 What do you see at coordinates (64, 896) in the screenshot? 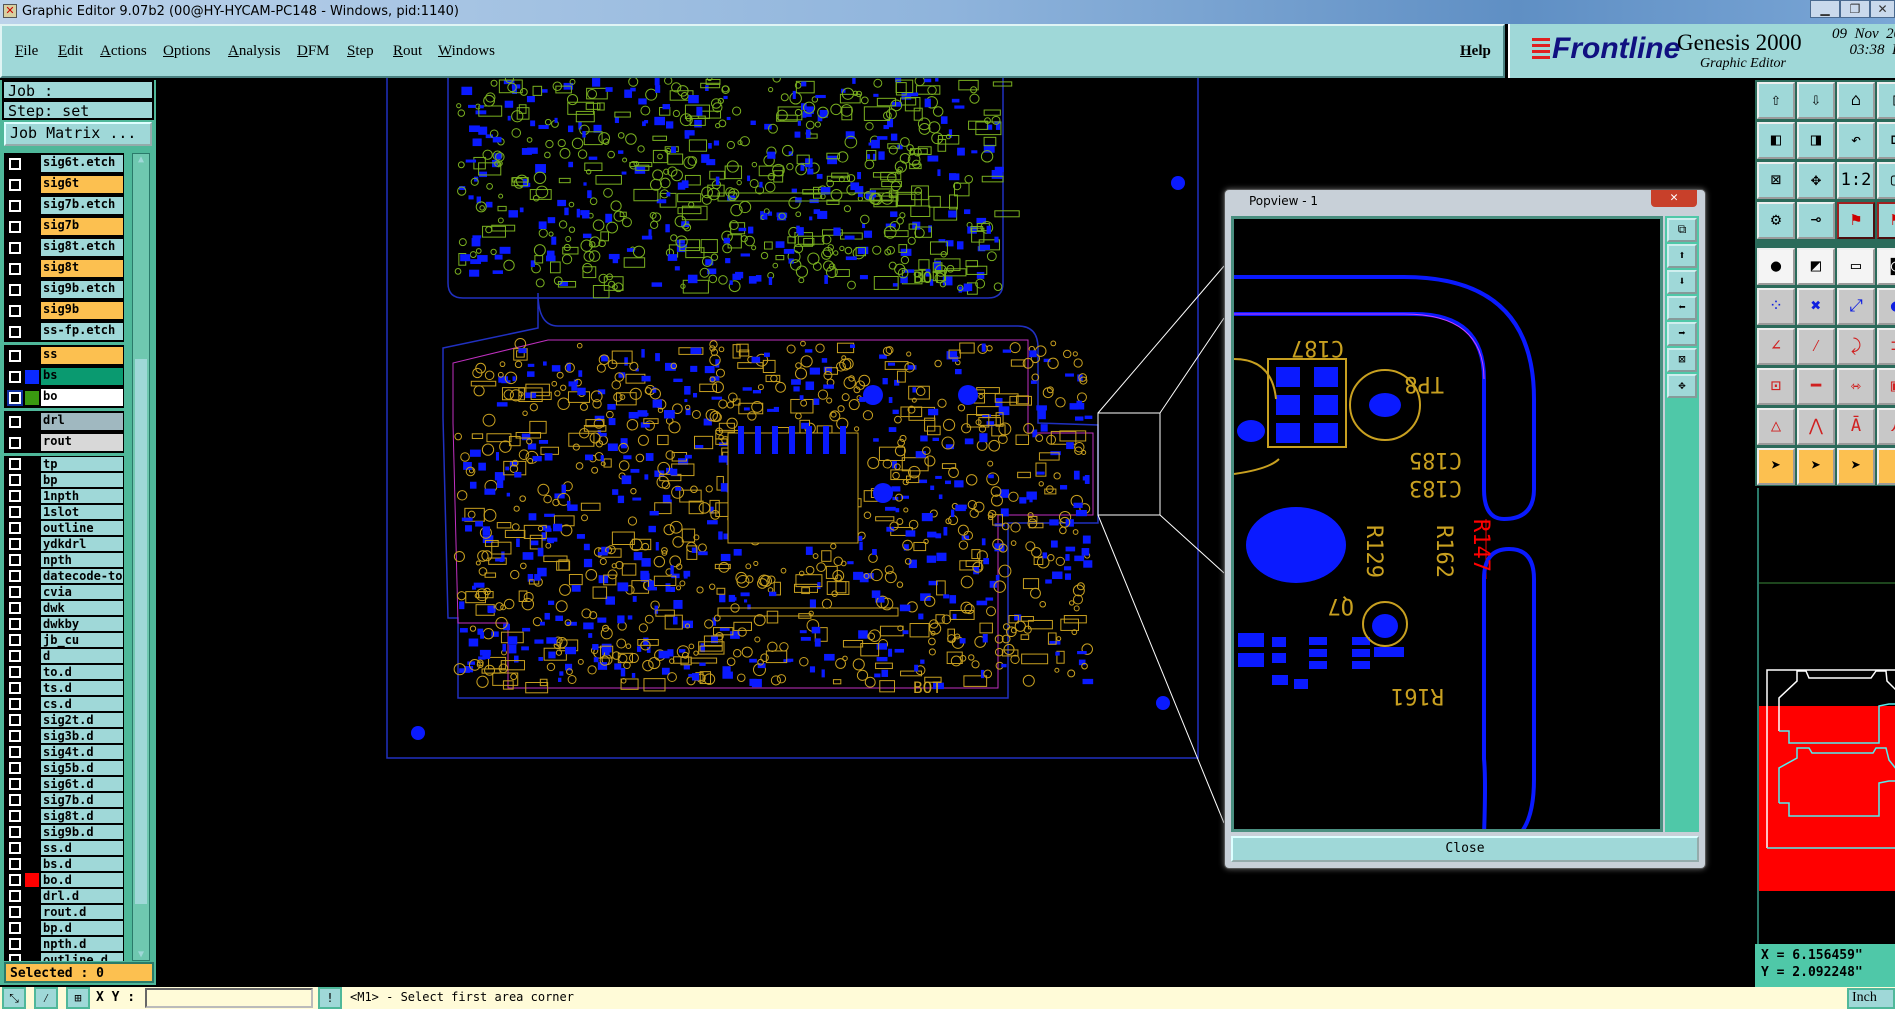
I see `layer-row: drl.d` at bounding box center [64, 896].